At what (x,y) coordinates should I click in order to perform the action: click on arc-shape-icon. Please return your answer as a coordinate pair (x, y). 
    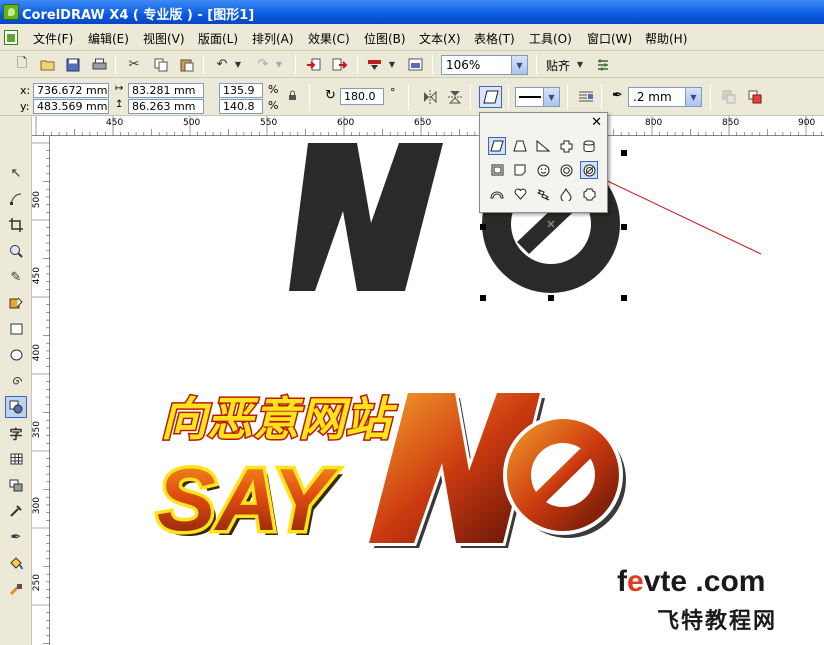
    Looking at the image, I should click on (497, 194).